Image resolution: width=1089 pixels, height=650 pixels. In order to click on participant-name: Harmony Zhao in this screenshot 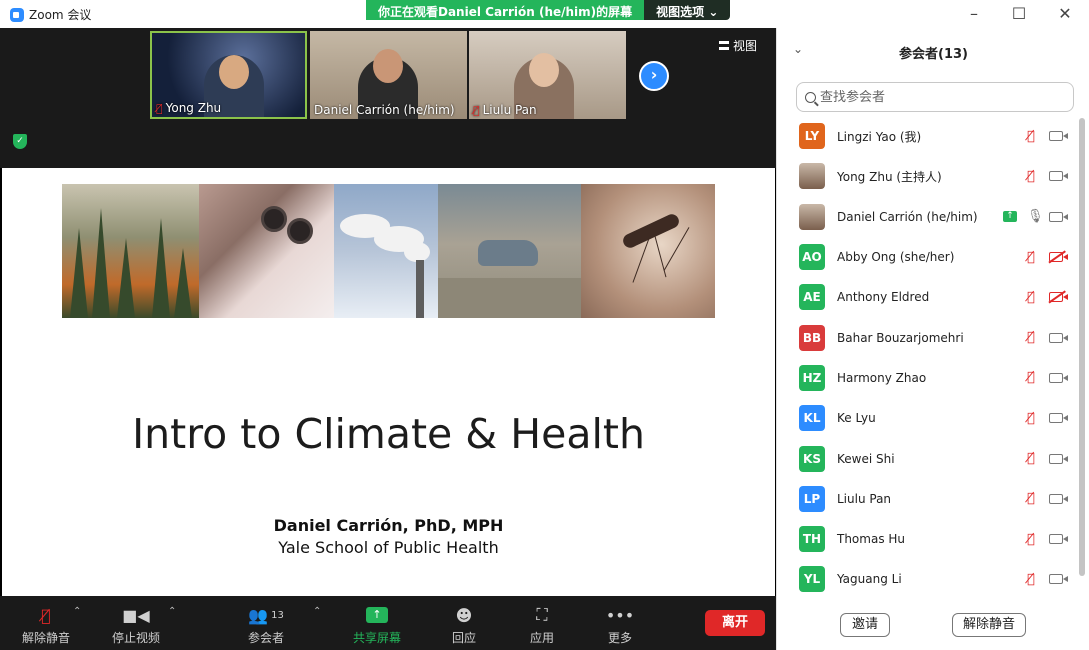, I will do `click(882, 377)`.